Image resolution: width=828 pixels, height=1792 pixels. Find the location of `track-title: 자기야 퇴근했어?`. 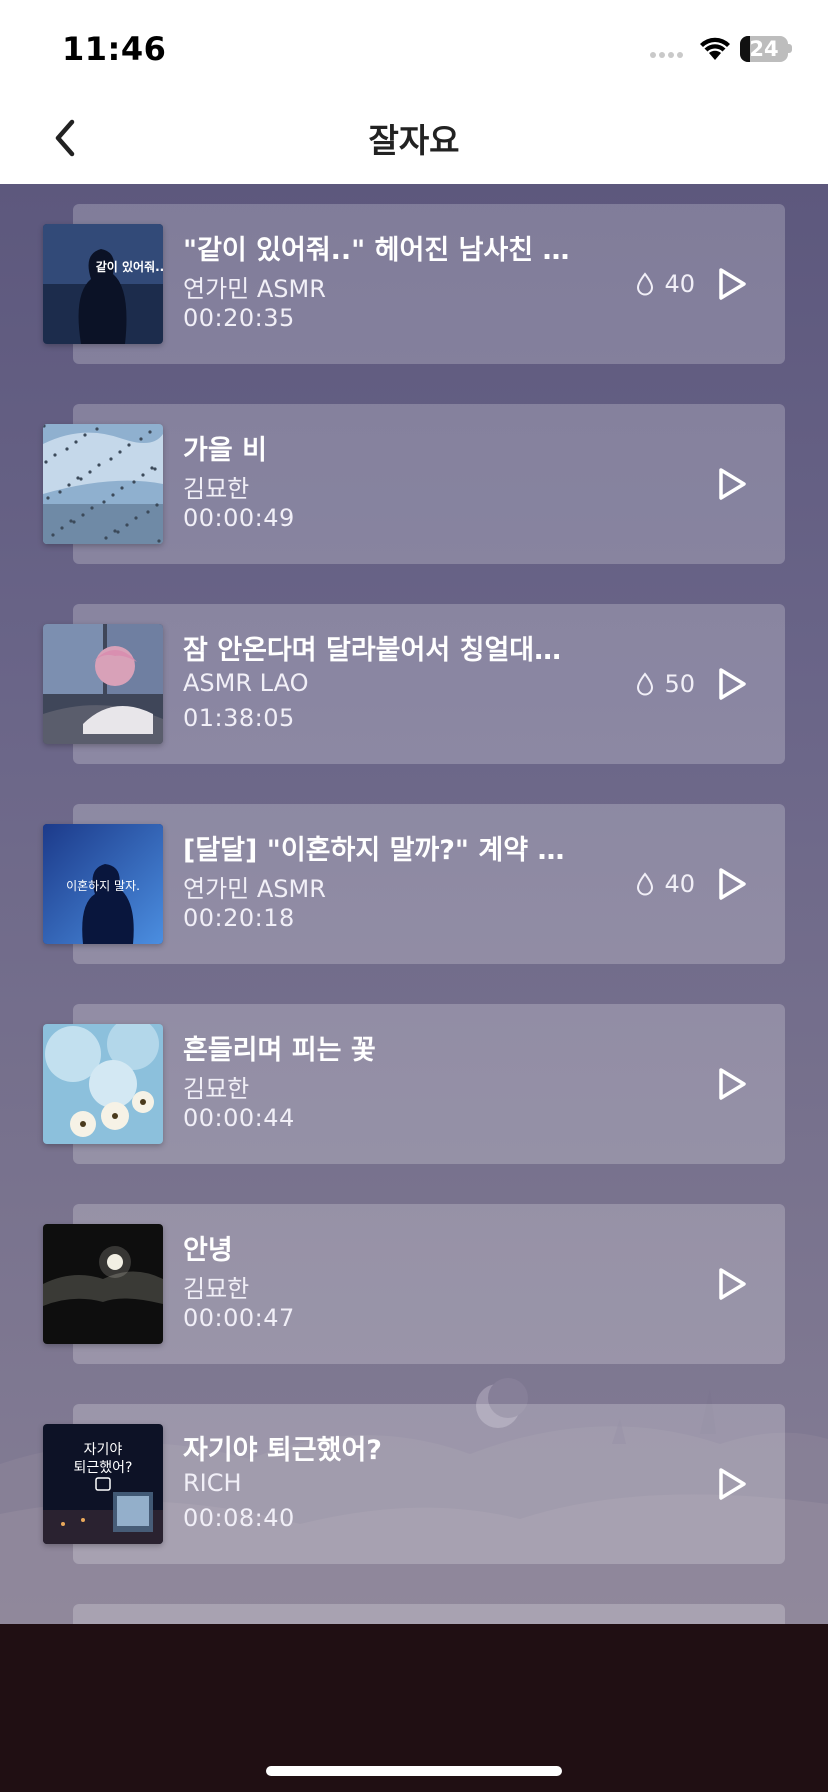

track-title: 자기야 퇴근했어? is located at coordinates (282, 1450).